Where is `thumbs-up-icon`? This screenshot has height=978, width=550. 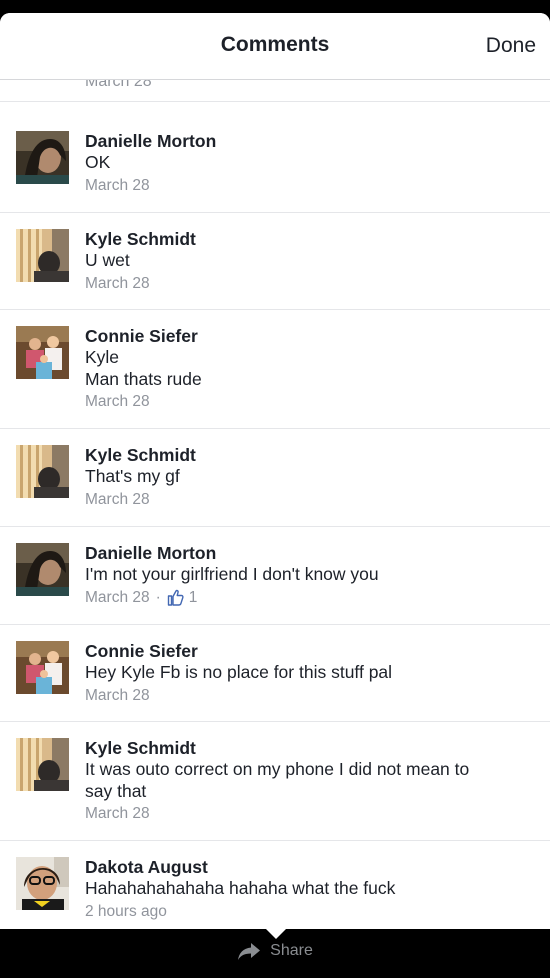 thumbs-up-icon is located at coordinates (175, 597).